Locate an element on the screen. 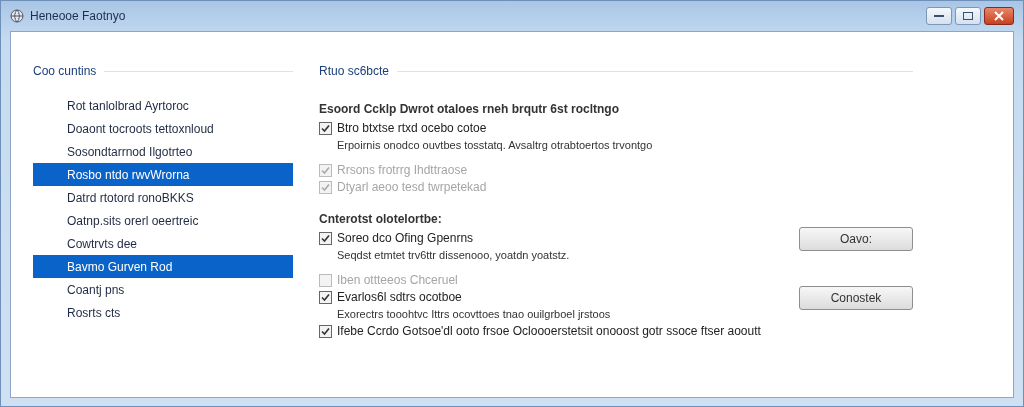 This screenshot has width=1024, height=407. option-button: Conostek is located at coordinates (856, 298).